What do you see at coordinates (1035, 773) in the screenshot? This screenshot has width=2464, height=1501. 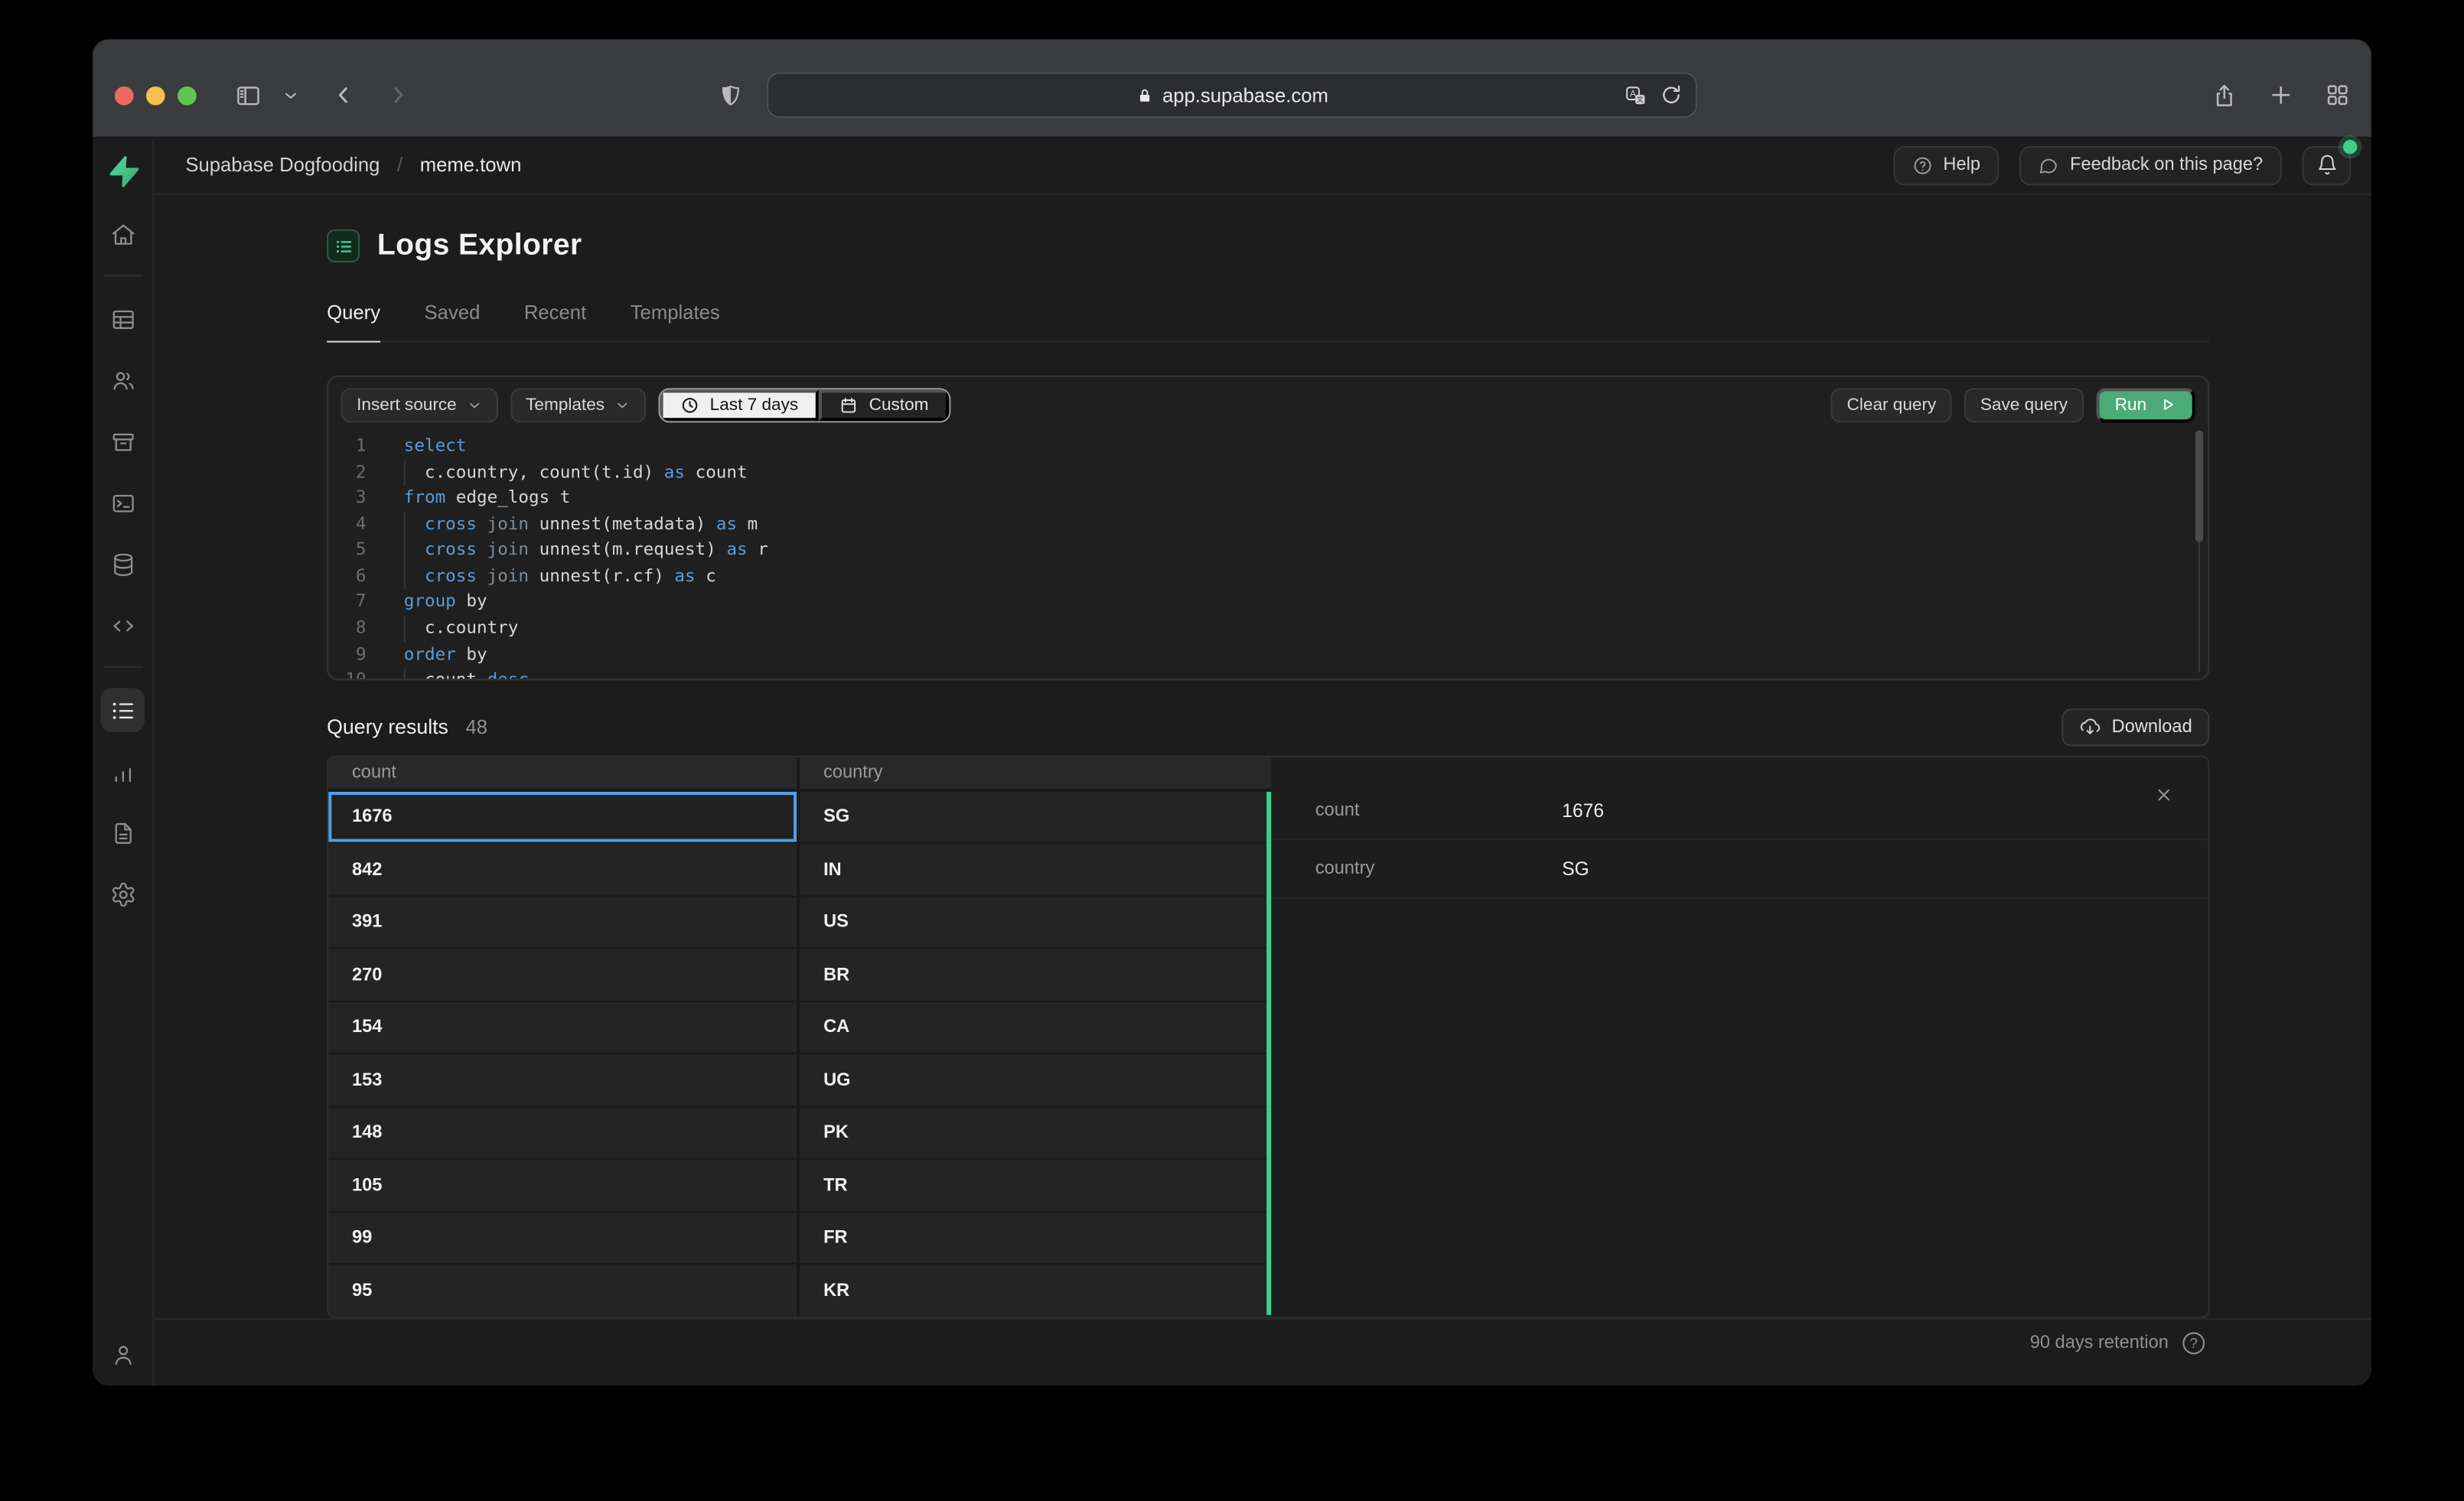 I see `column-header-country: country` at bounding box center [1035, 773].